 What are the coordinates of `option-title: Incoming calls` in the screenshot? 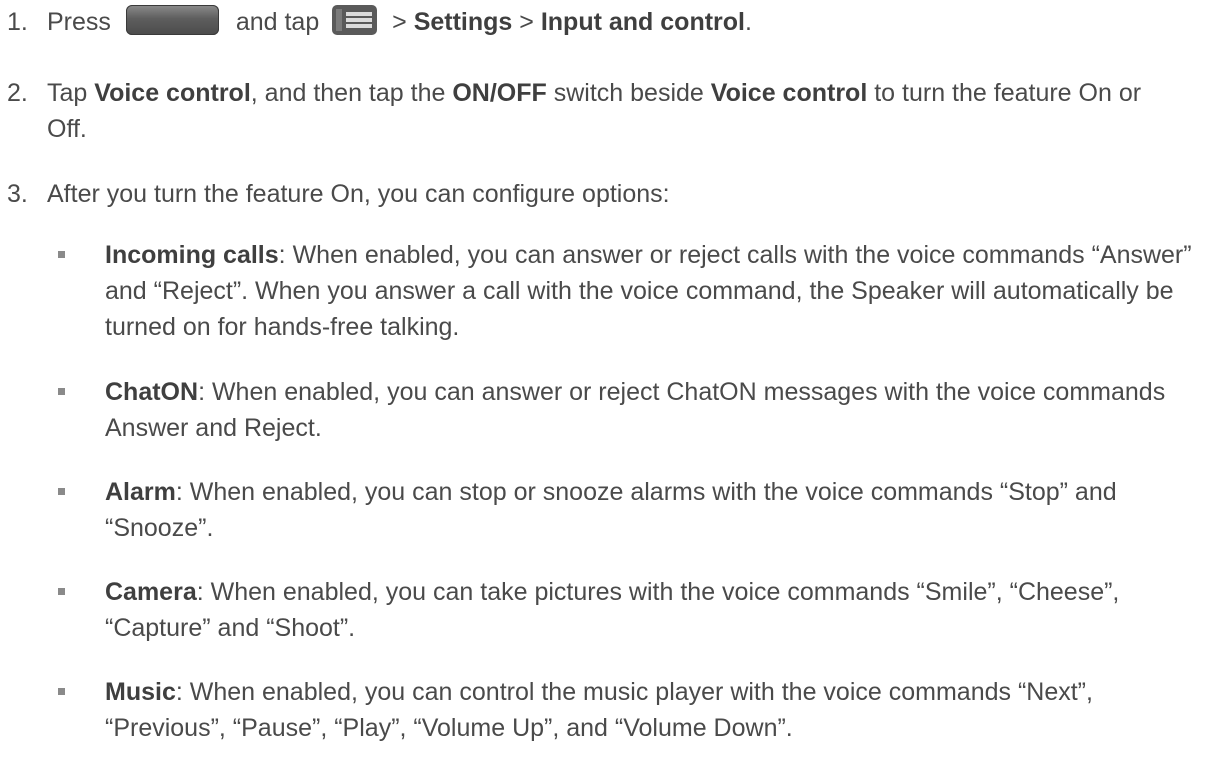 It's located at (192, 255).